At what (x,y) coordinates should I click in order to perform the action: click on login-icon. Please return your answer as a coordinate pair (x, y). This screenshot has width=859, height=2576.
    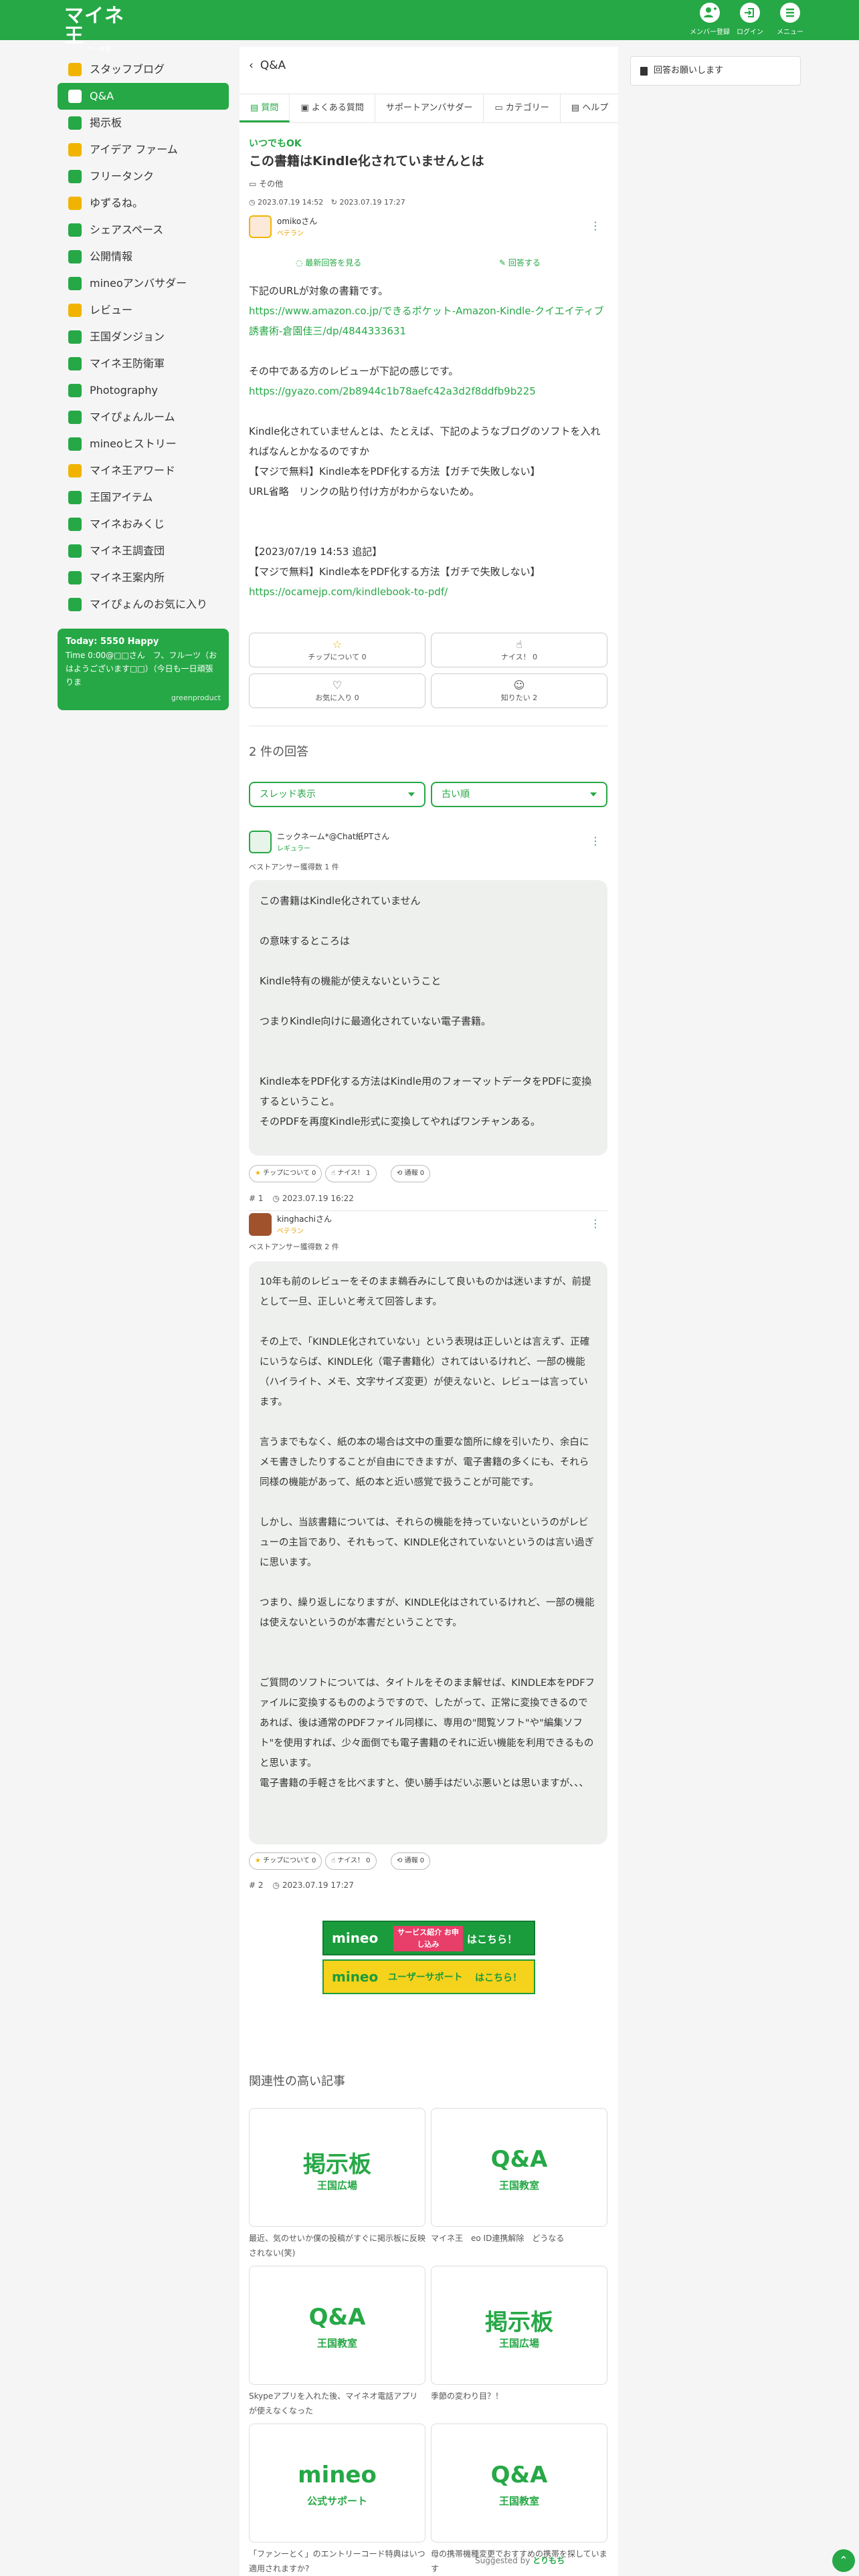
    Looking at the image, I should click on (750, 13).